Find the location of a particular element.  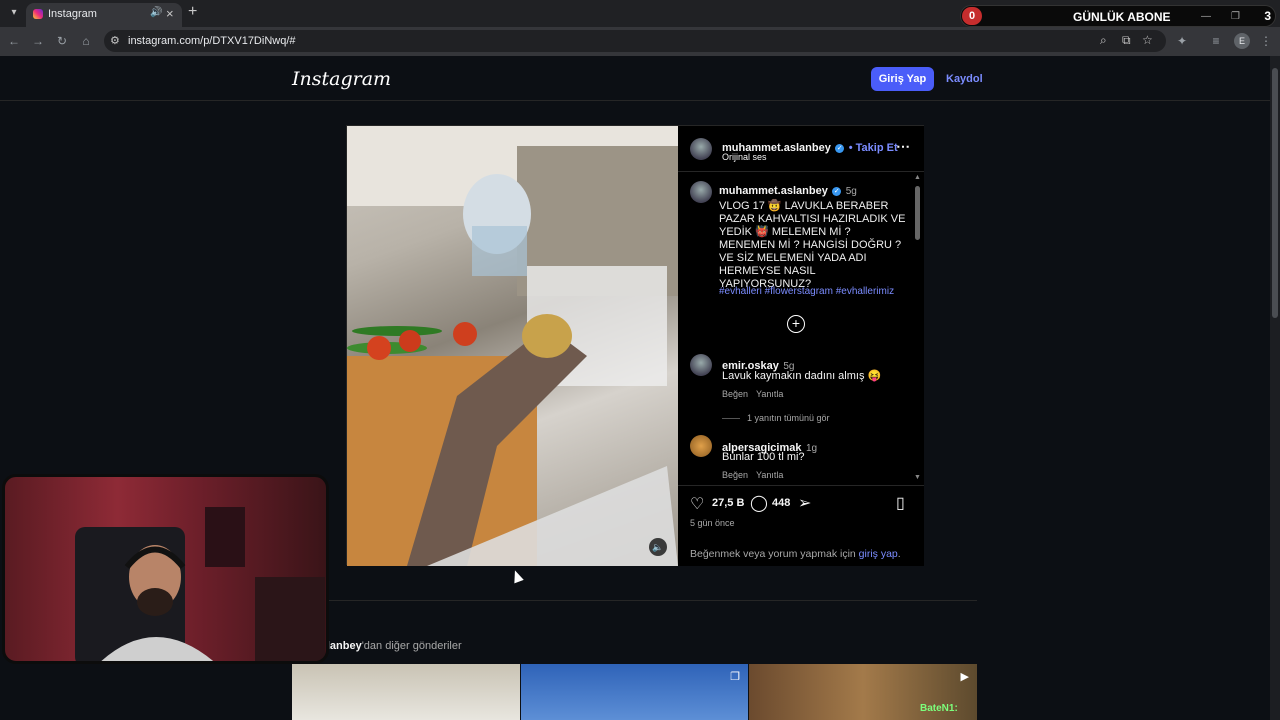

tab-close-icon: × is located at coordinates (170, 13).